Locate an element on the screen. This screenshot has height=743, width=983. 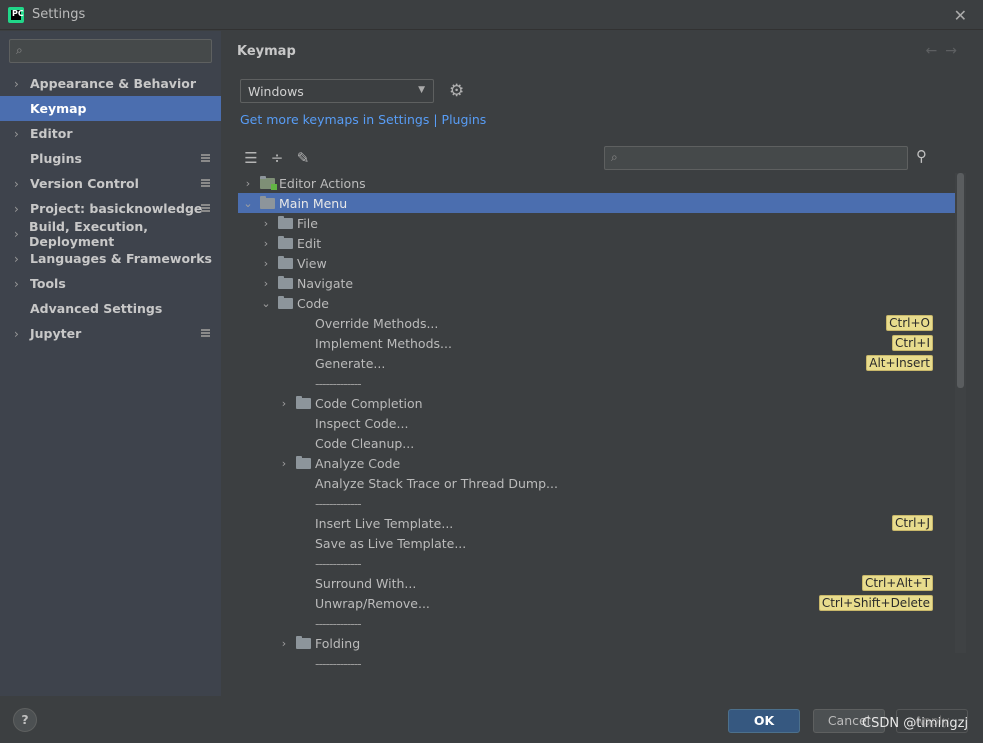
action-search-input: ⌕ is located at coordinates (756, 158).